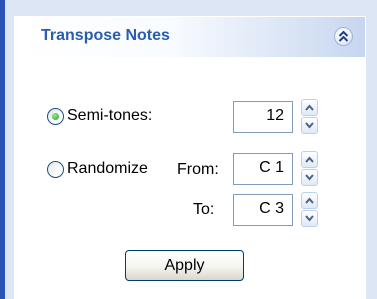  What do you see at coordinates (105, 35) in the screenshot?
I see `panel-title: Transpose Notes` at bounding box center [105, 35].